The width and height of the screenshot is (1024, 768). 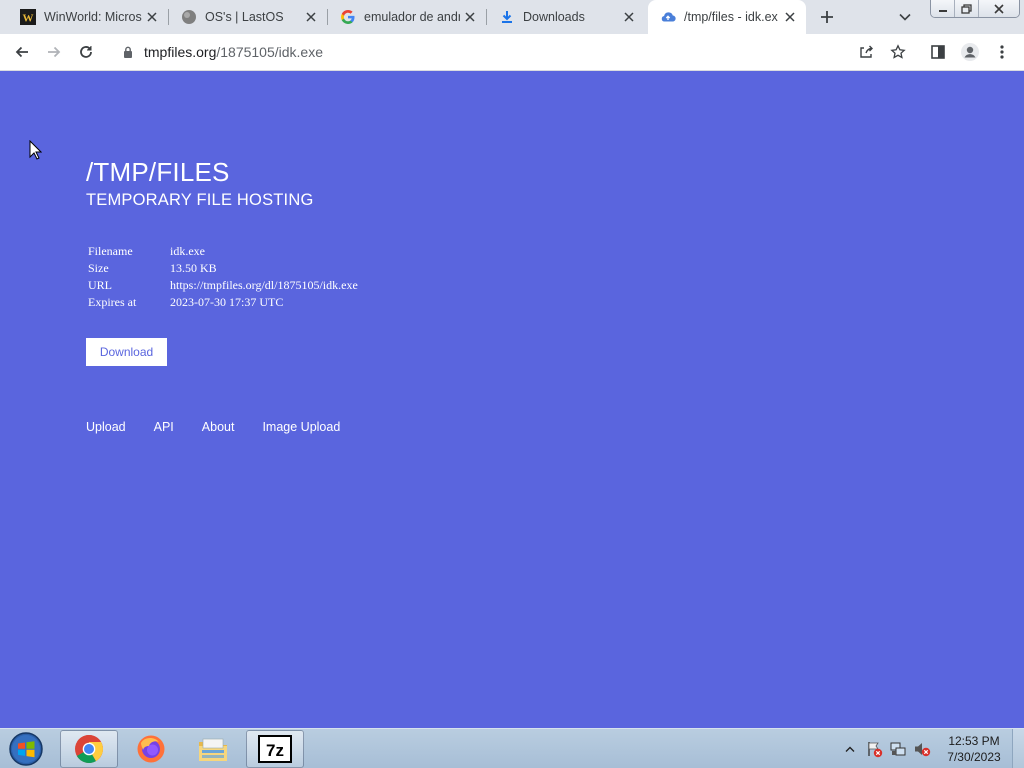 I want to click on chevron-up-icon, so click(x=850, y=749).